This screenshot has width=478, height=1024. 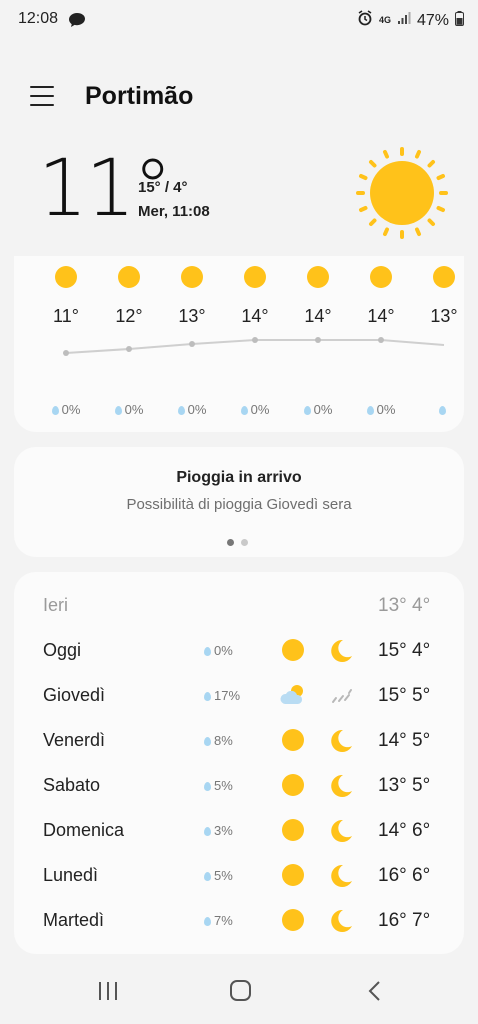 What do you see at coordinates (42, 97) in the screenshot?
I see `menu-icon` at bounding box center [42, 97].